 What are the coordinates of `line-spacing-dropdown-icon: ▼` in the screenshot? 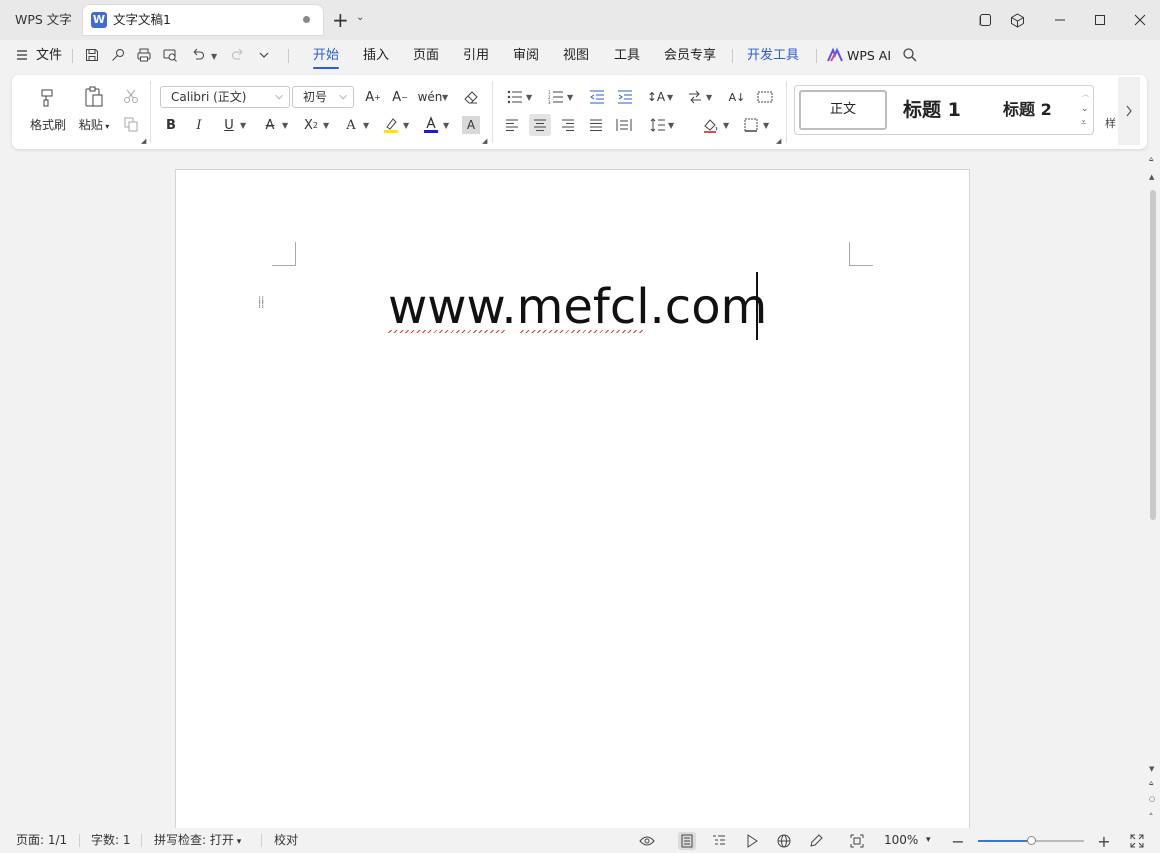 It's located at (671, 125).